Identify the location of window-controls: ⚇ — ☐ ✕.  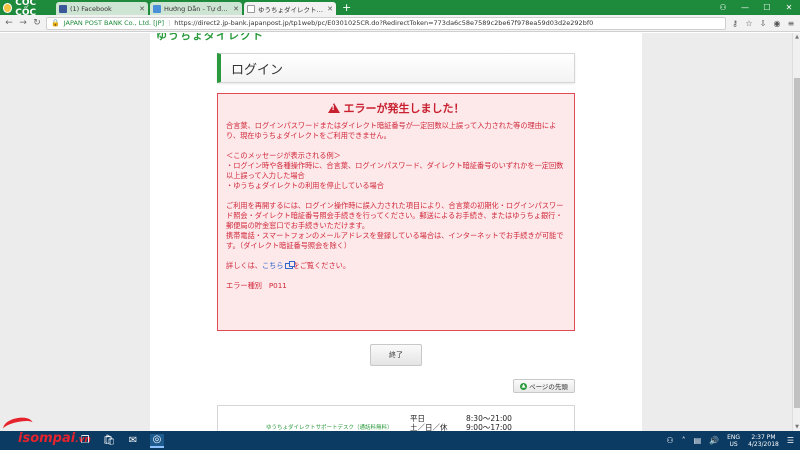
(756, 7).